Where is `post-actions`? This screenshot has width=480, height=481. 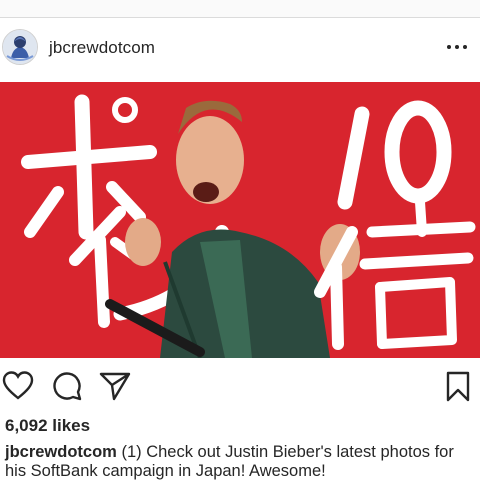 post-actions is located at coordinates (240, 387).